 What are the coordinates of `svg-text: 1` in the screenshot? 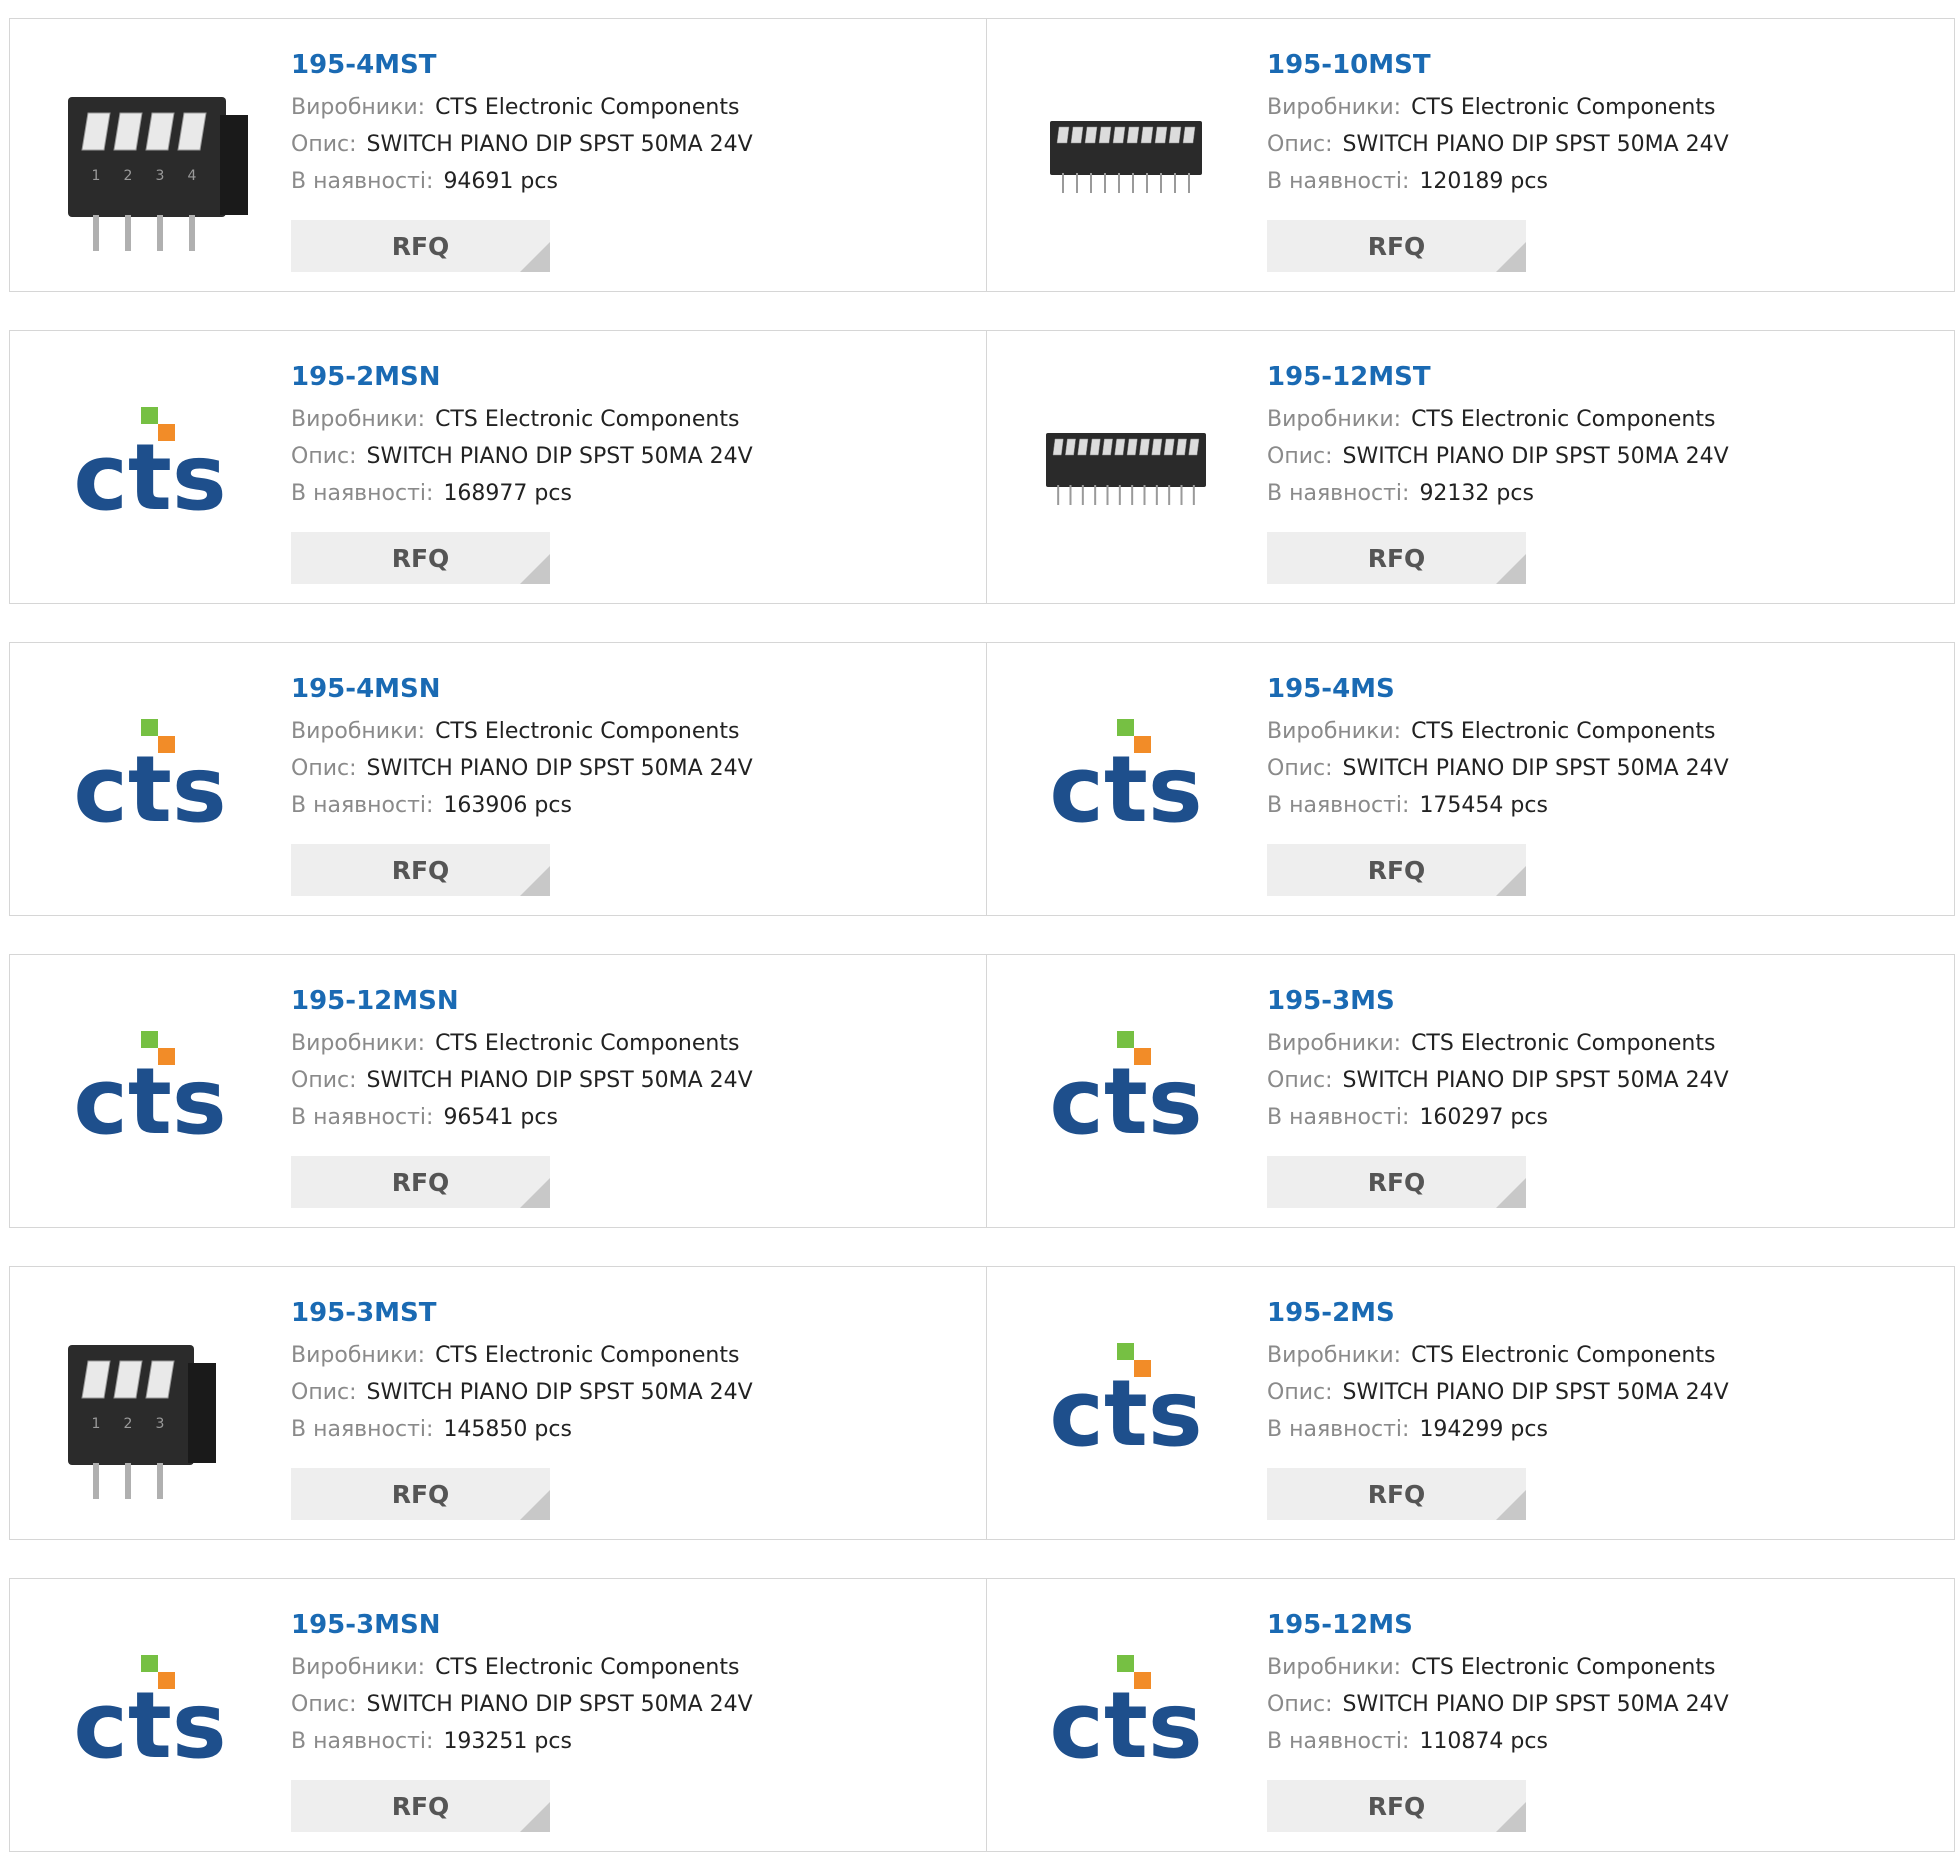 It's located at (96, 1424).